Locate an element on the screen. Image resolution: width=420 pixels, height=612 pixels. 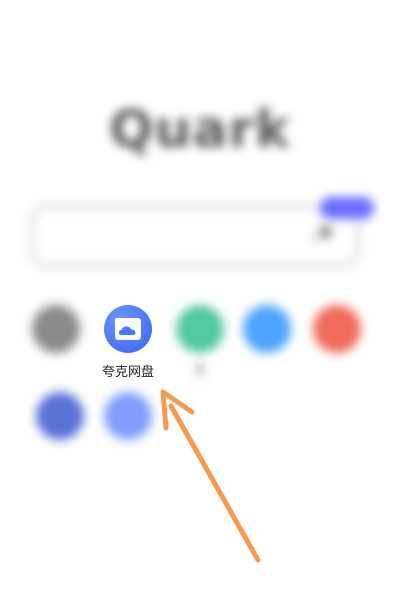
annotation-arrow is located at coordinates (210, 476).